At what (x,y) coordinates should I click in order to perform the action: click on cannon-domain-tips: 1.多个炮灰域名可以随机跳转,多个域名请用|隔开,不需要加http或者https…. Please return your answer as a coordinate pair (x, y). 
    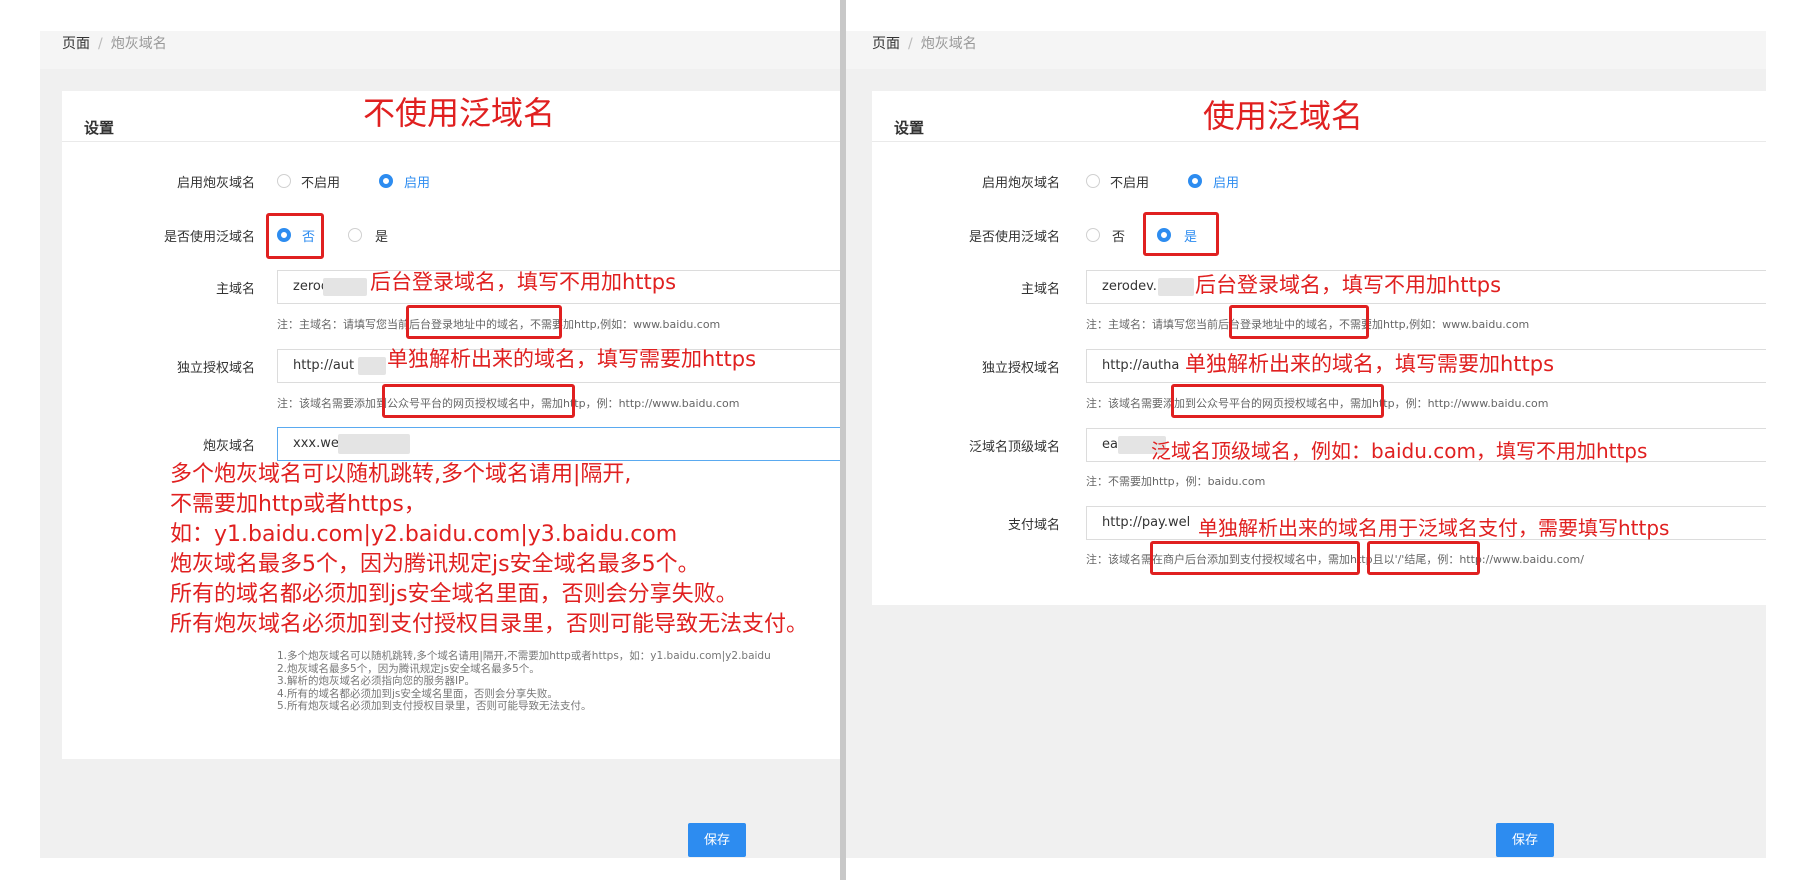
    Looking at the image, I should click on (524, 681).